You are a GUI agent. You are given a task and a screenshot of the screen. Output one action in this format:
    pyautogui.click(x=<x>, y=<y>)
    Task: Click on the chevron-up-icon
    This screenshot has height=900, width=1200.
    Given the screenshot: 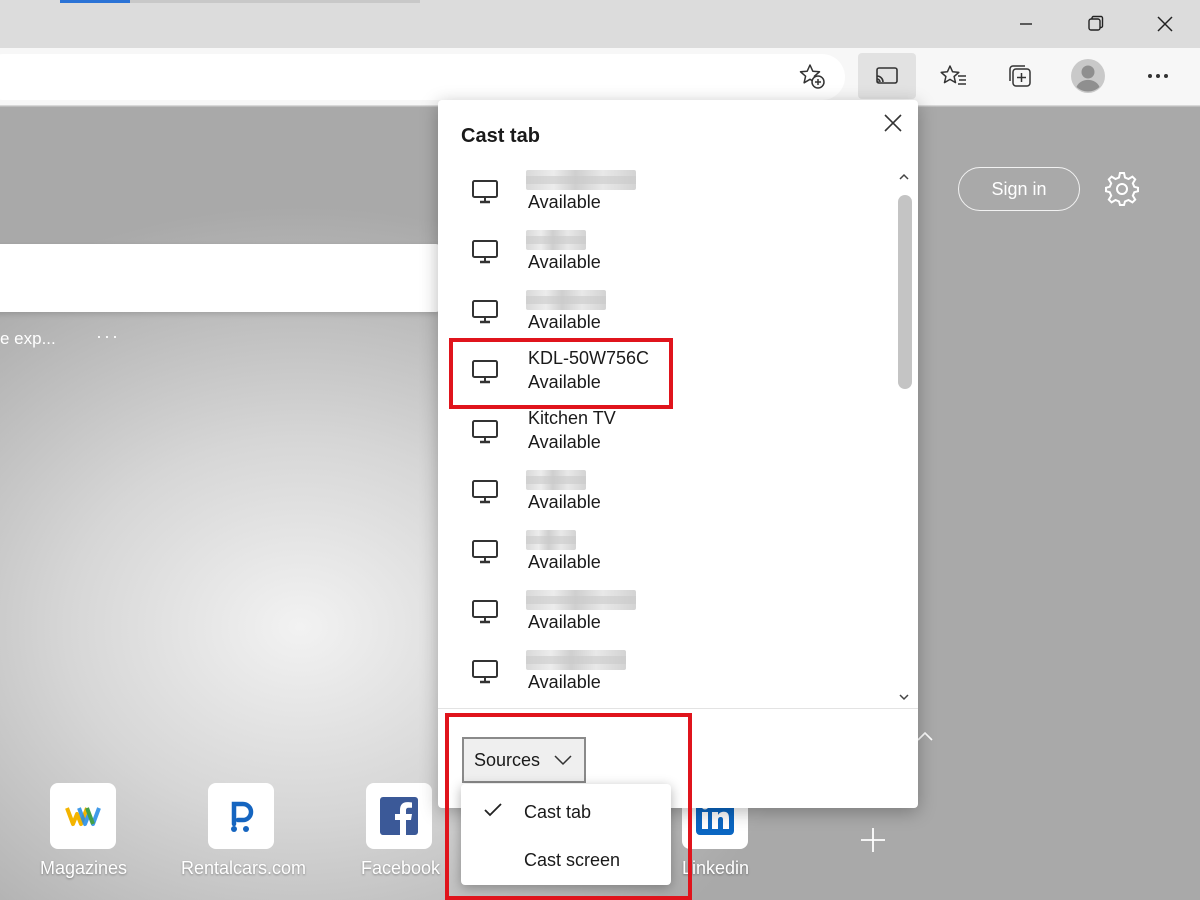 What is the action you would take?
    pyautogui.click(x=904, y=176)
    